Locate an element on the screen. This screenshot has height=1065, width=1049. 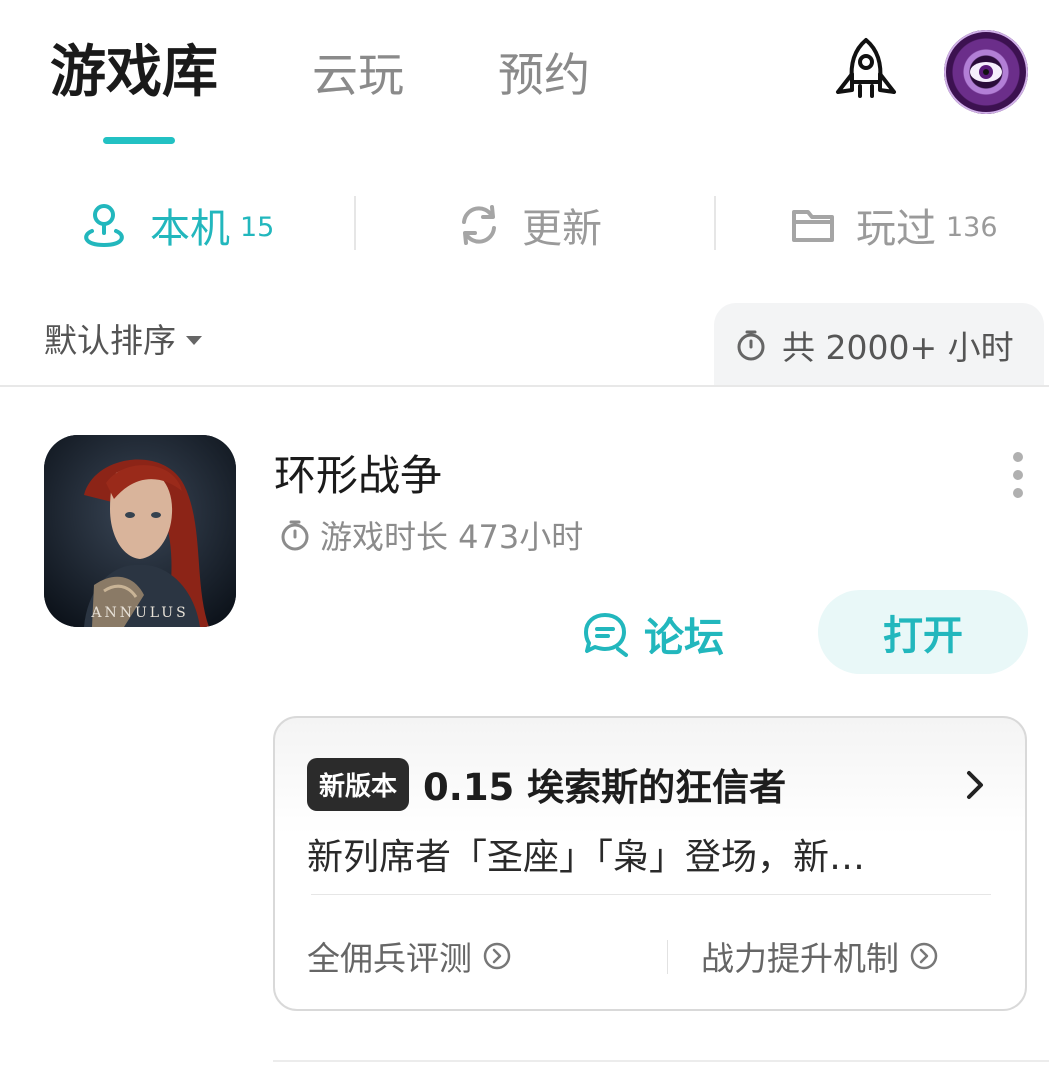
tab-reservations: 预约 is located at coordinates (544, 75).